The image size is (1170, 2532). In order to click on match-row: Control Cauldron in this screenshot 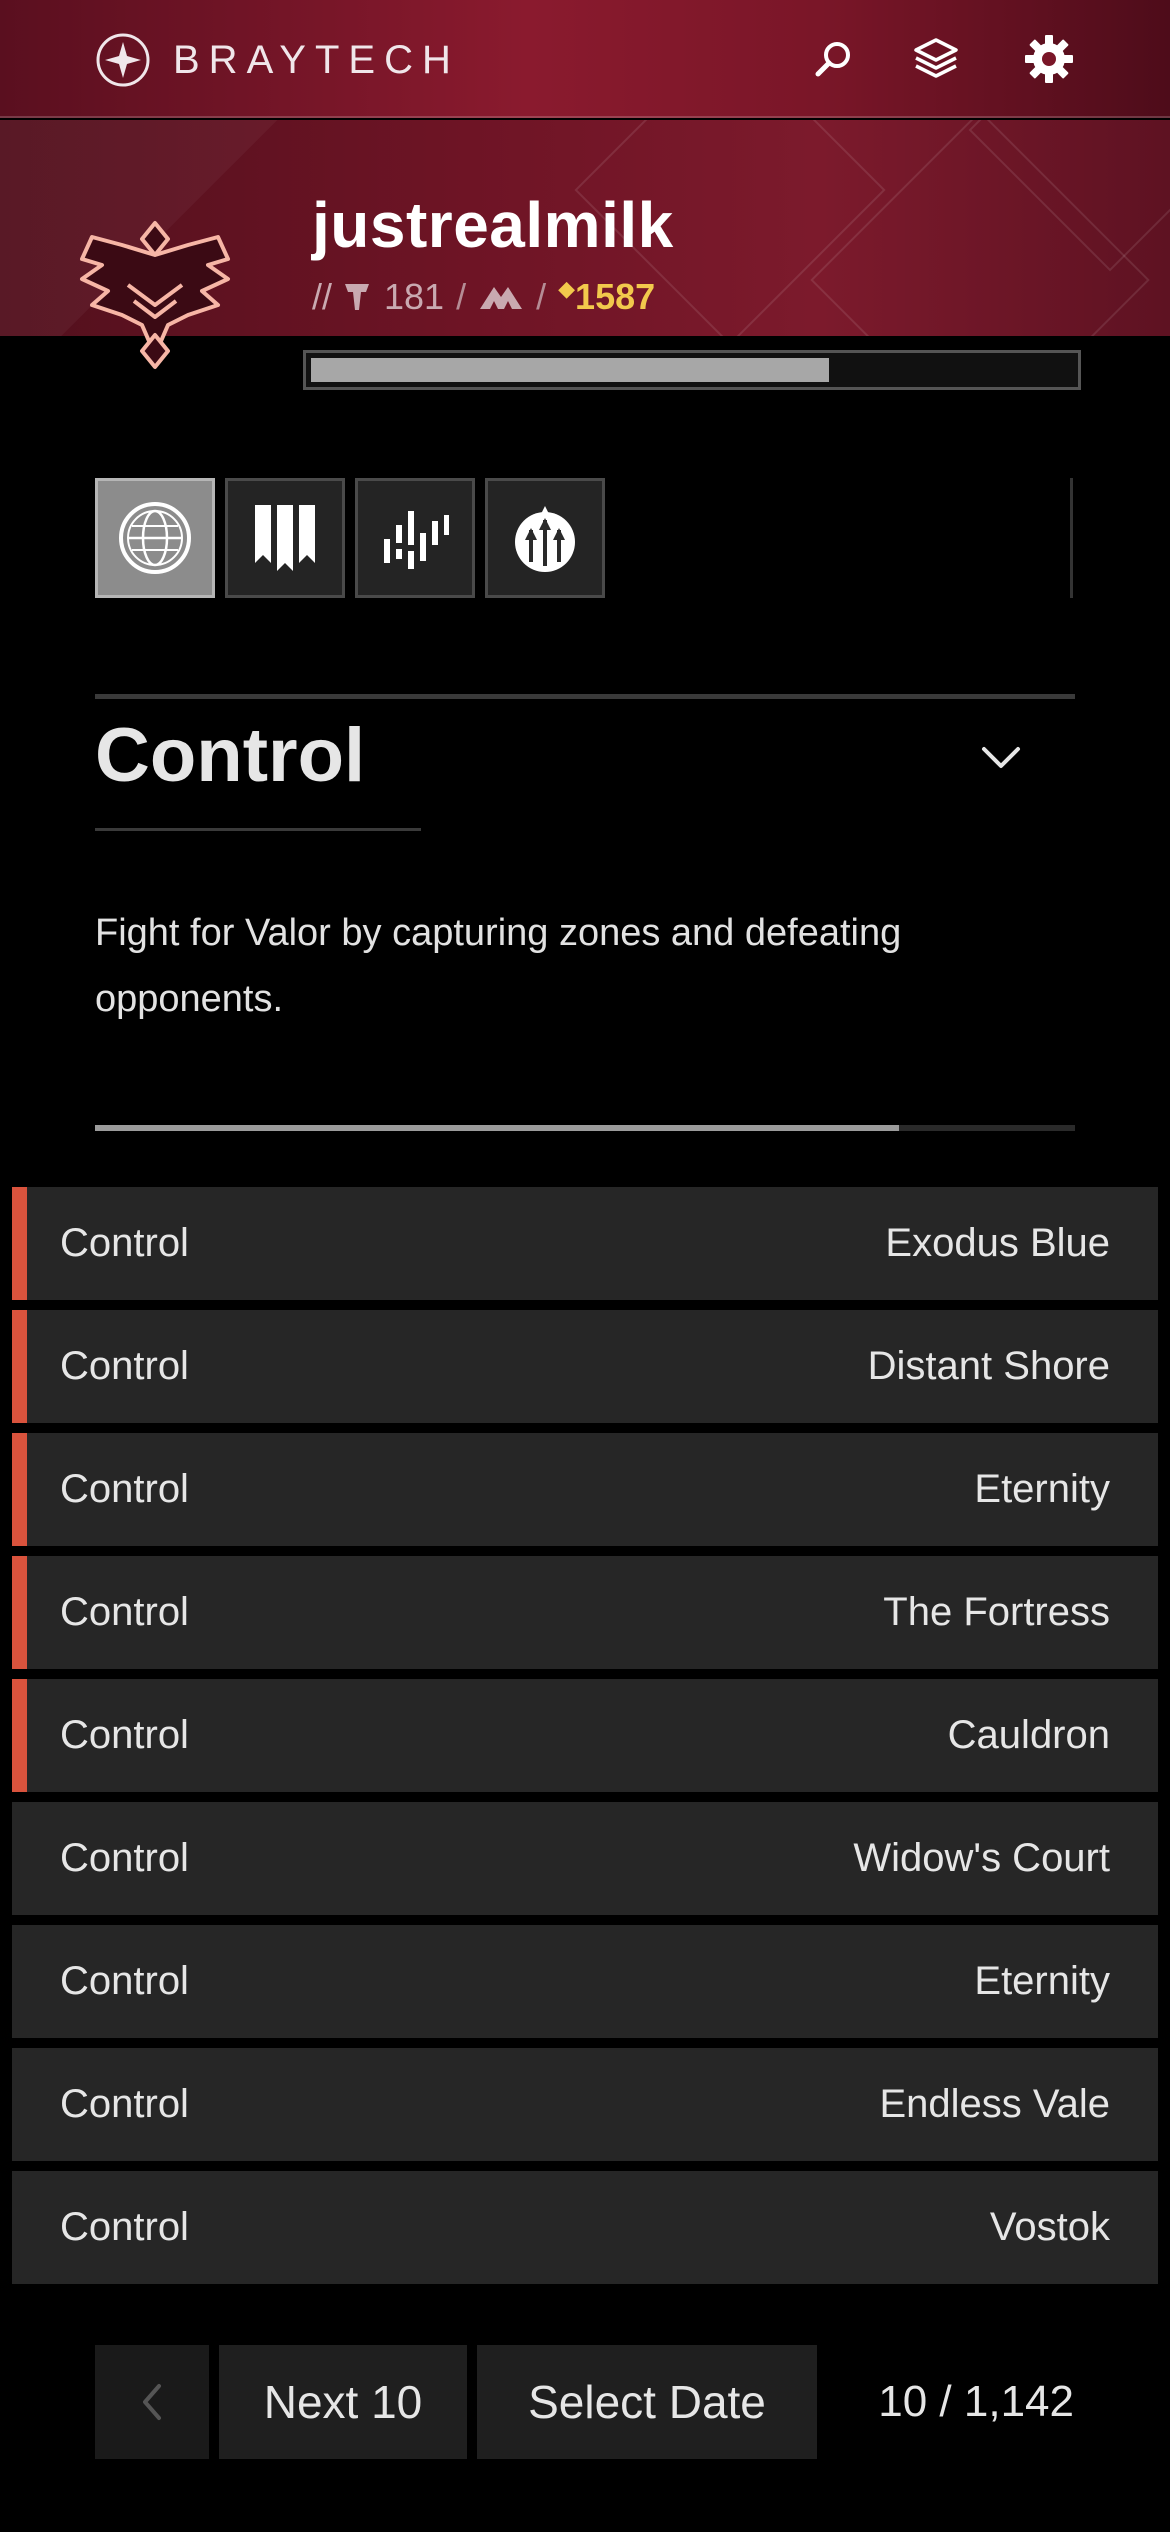, I will do `click(585, 1735)`.